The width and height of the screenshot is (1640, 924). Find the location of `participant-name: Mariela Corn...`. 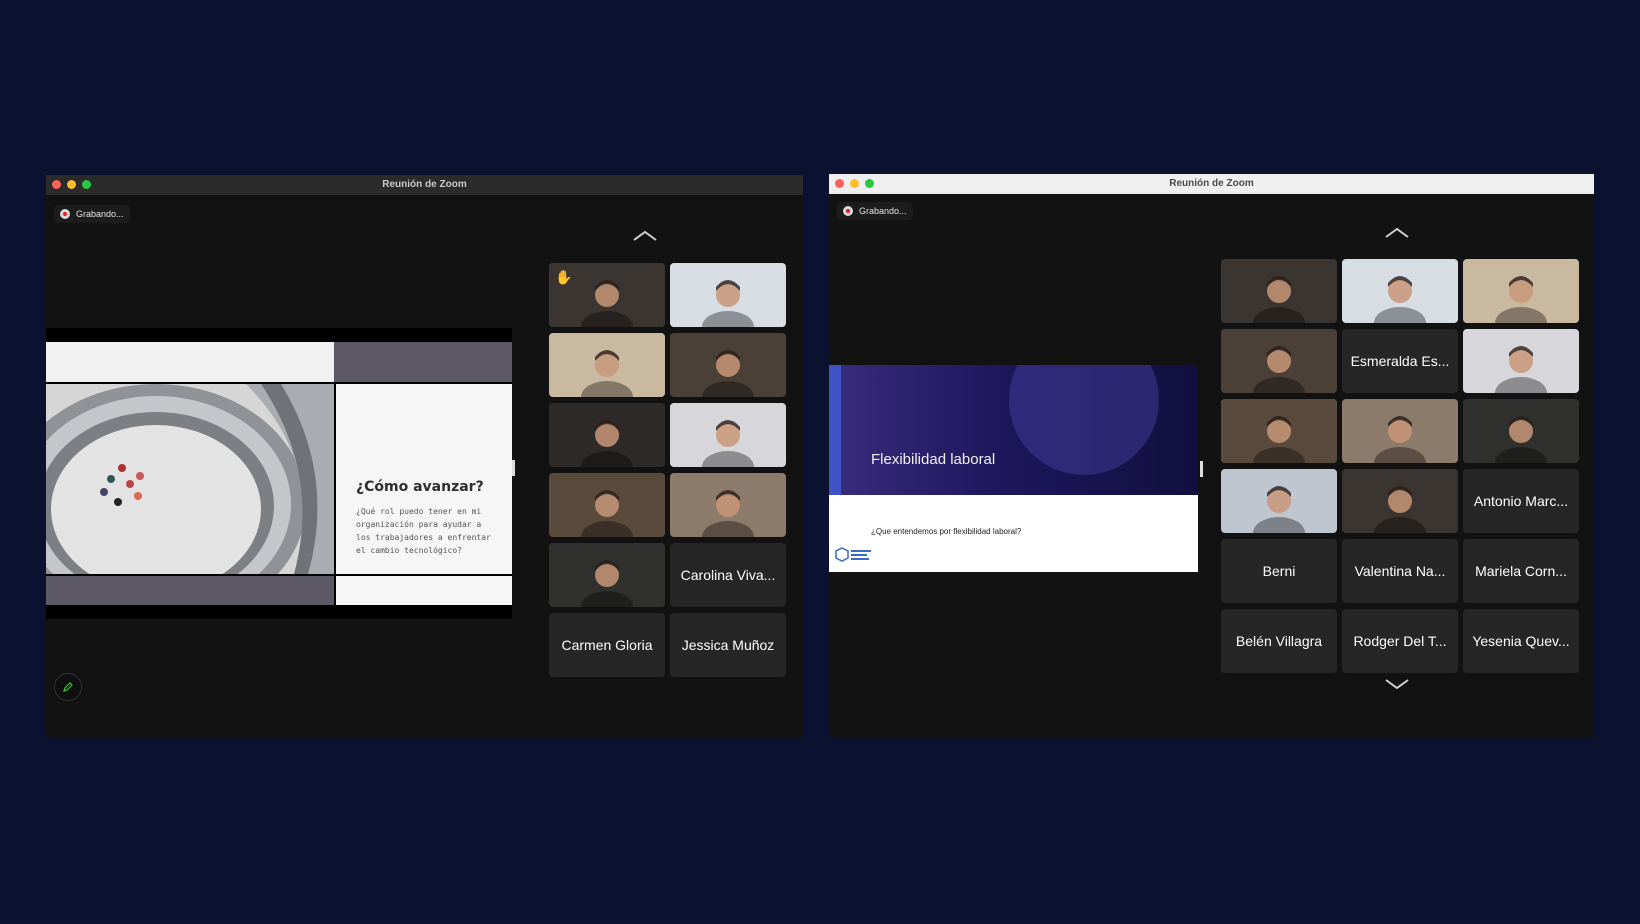

participant-name: Mariela Corn... is located at coordinates (1521, 571).